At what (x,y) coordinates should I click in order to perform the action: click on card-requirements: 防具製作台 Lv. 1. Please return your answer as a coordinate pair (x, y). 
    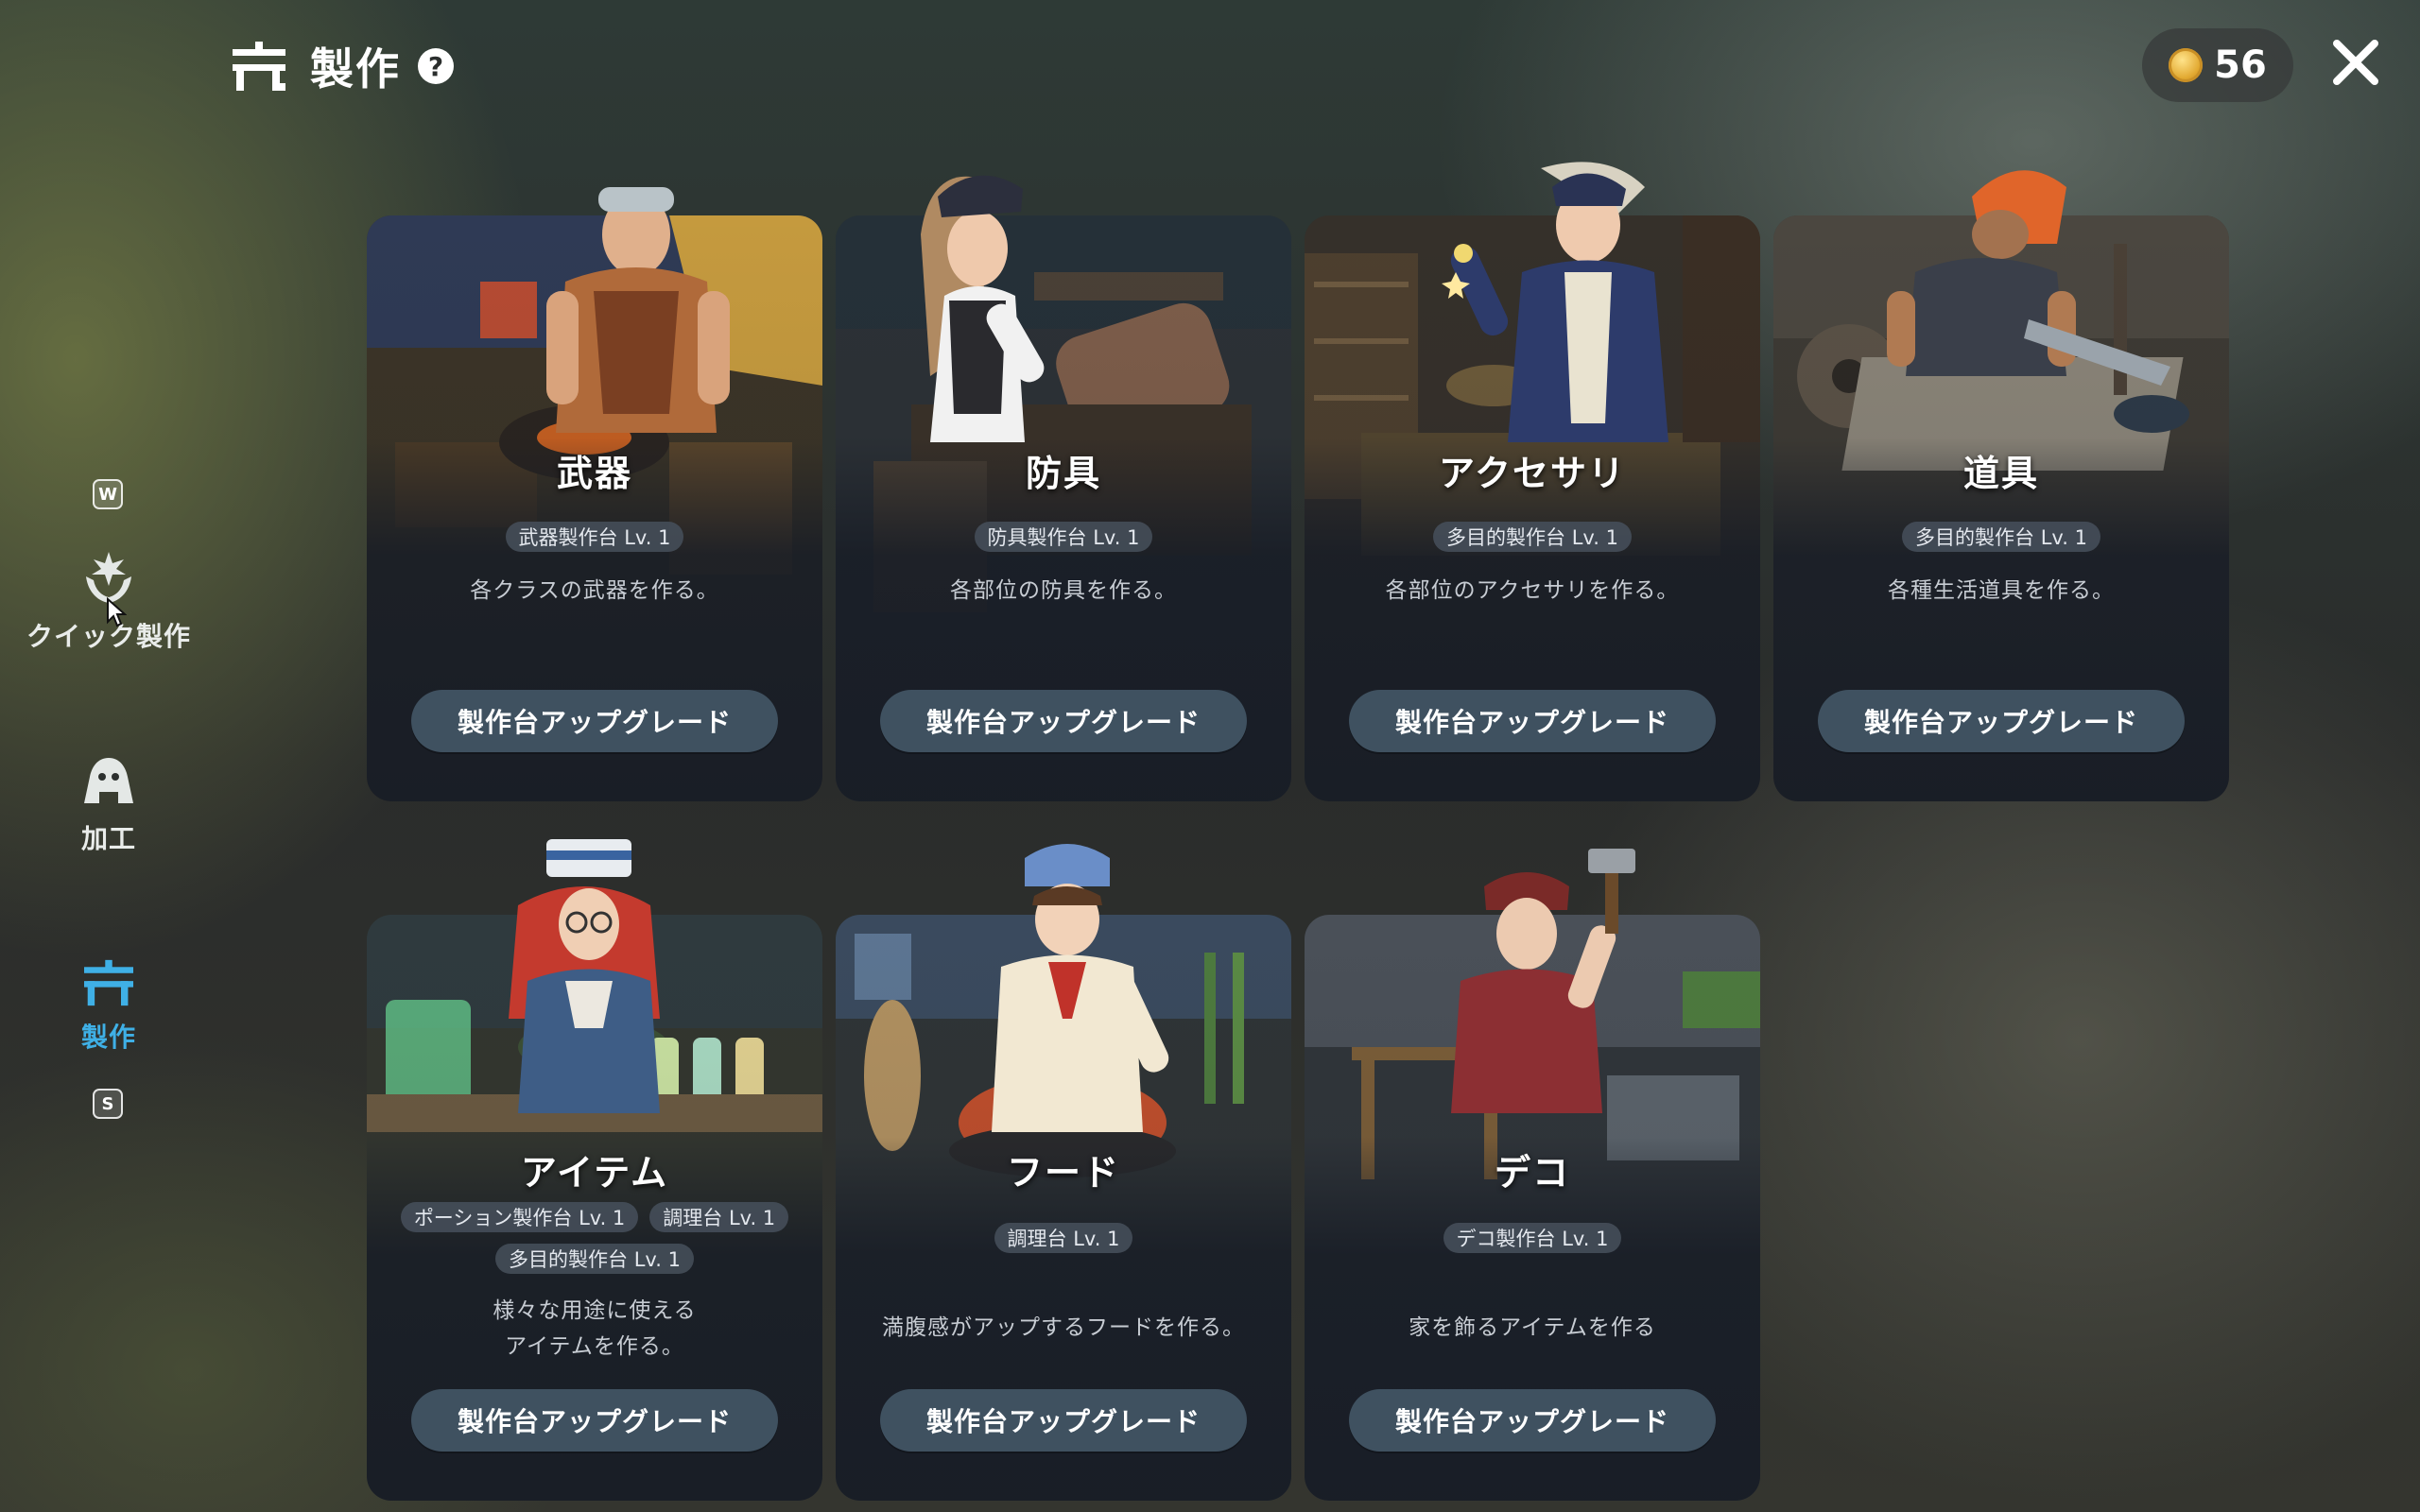
    Looking at the image, I should click on (1063, 537).